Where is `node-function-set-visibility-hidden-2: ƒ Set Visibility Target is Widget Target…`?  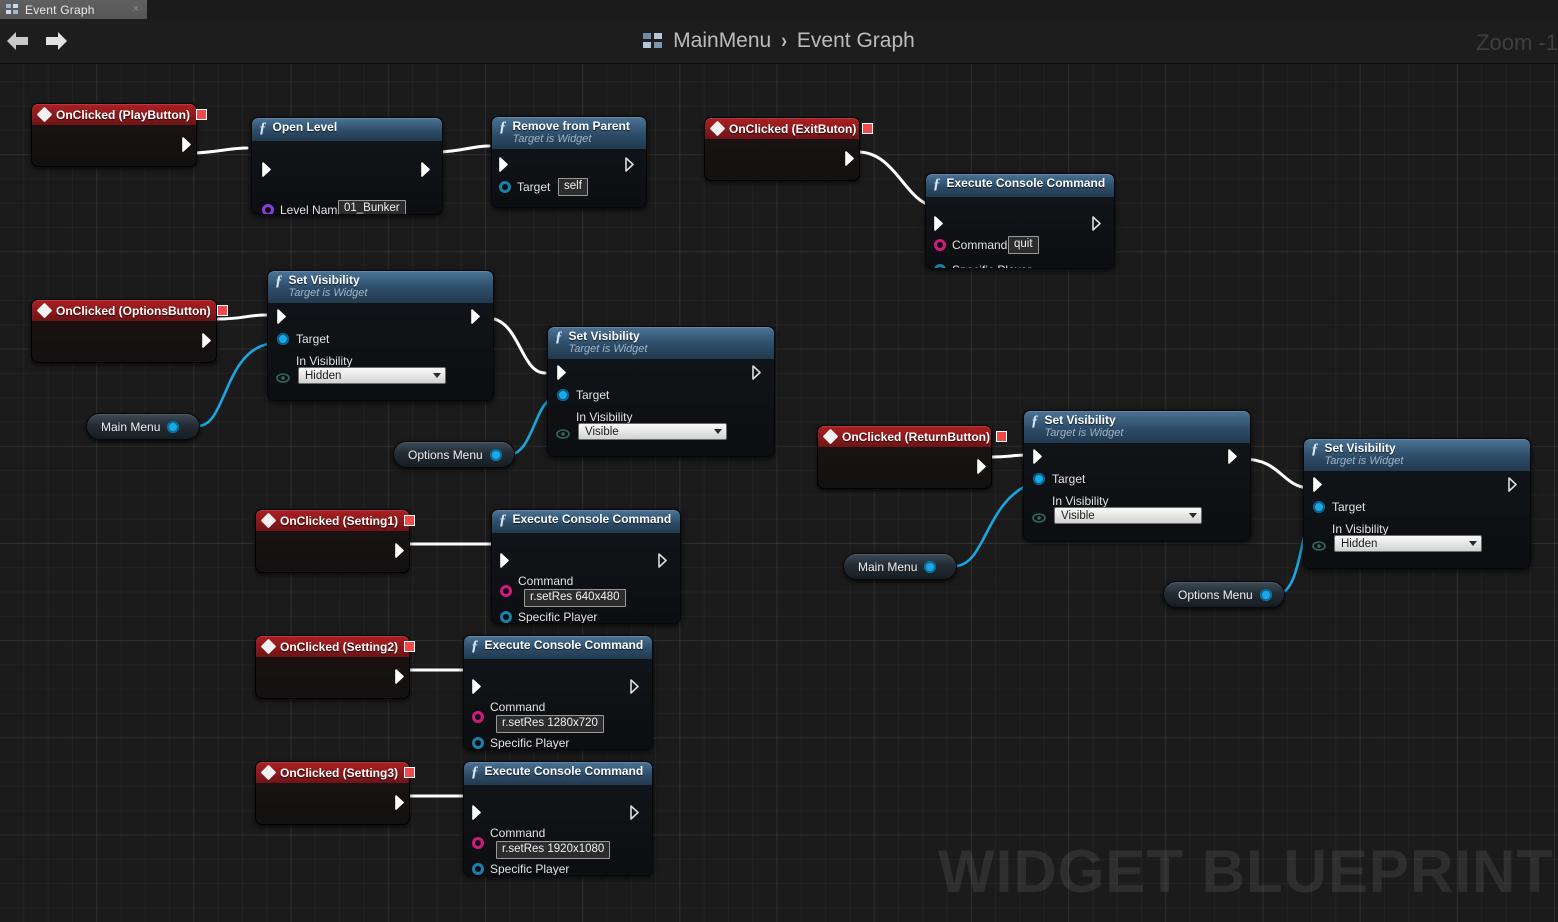
node-function-set-visibility-hidden-2: ƒ Set Visibility Target is Widget Target… is located at coordinates (1417, 503).